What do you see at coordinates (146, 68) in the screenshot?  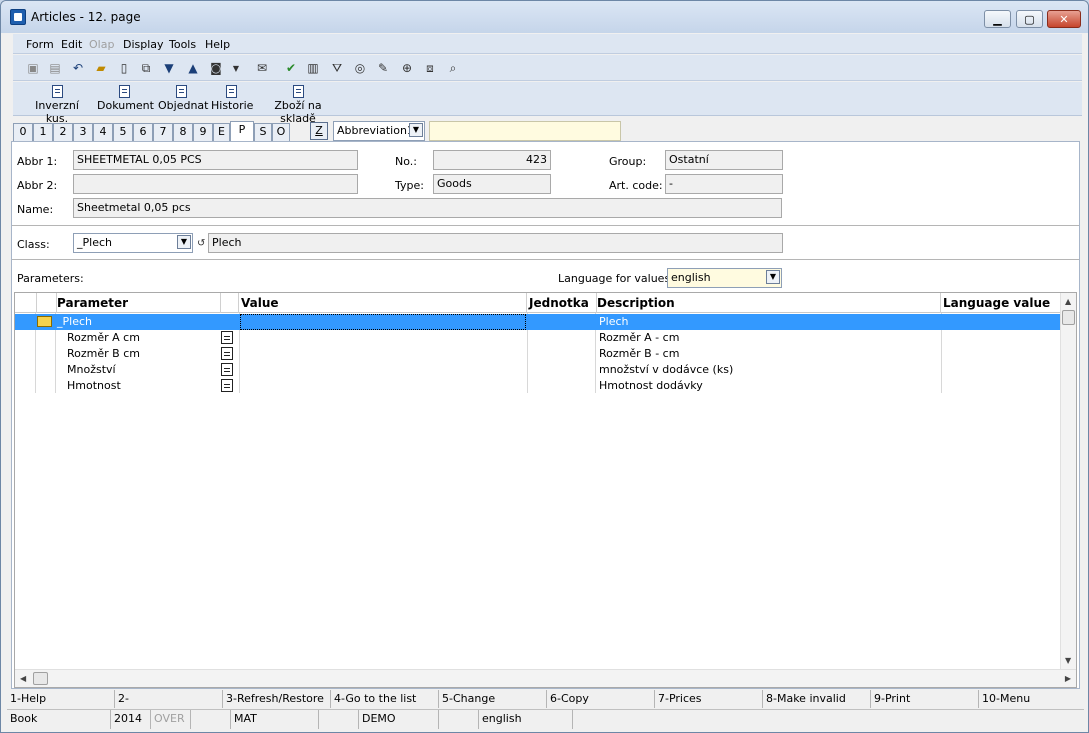 I see `copy-document-icon: ⧉` at bounding box center [146, 68].